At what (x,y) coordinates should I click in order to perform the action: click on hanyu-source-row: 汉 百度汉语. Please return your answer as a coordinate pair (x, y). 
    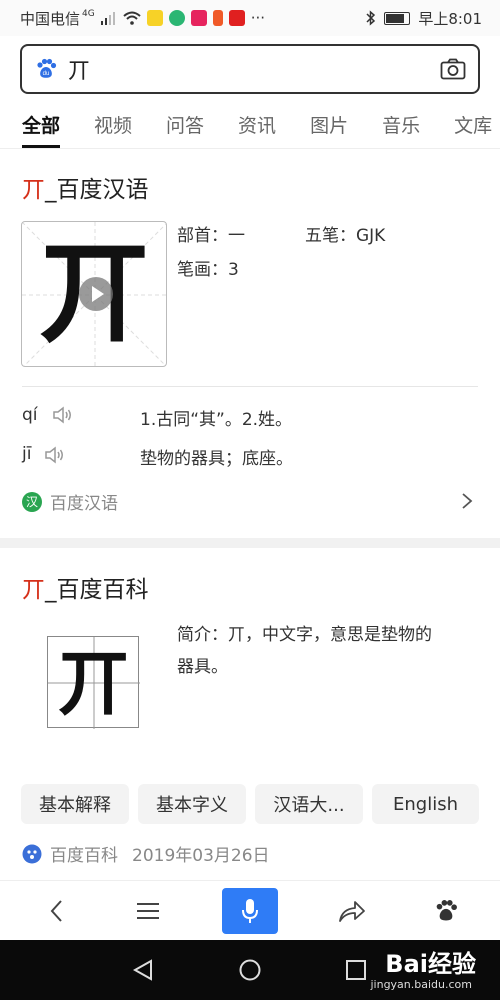
    Looking at the image, I should click on (70, 501).